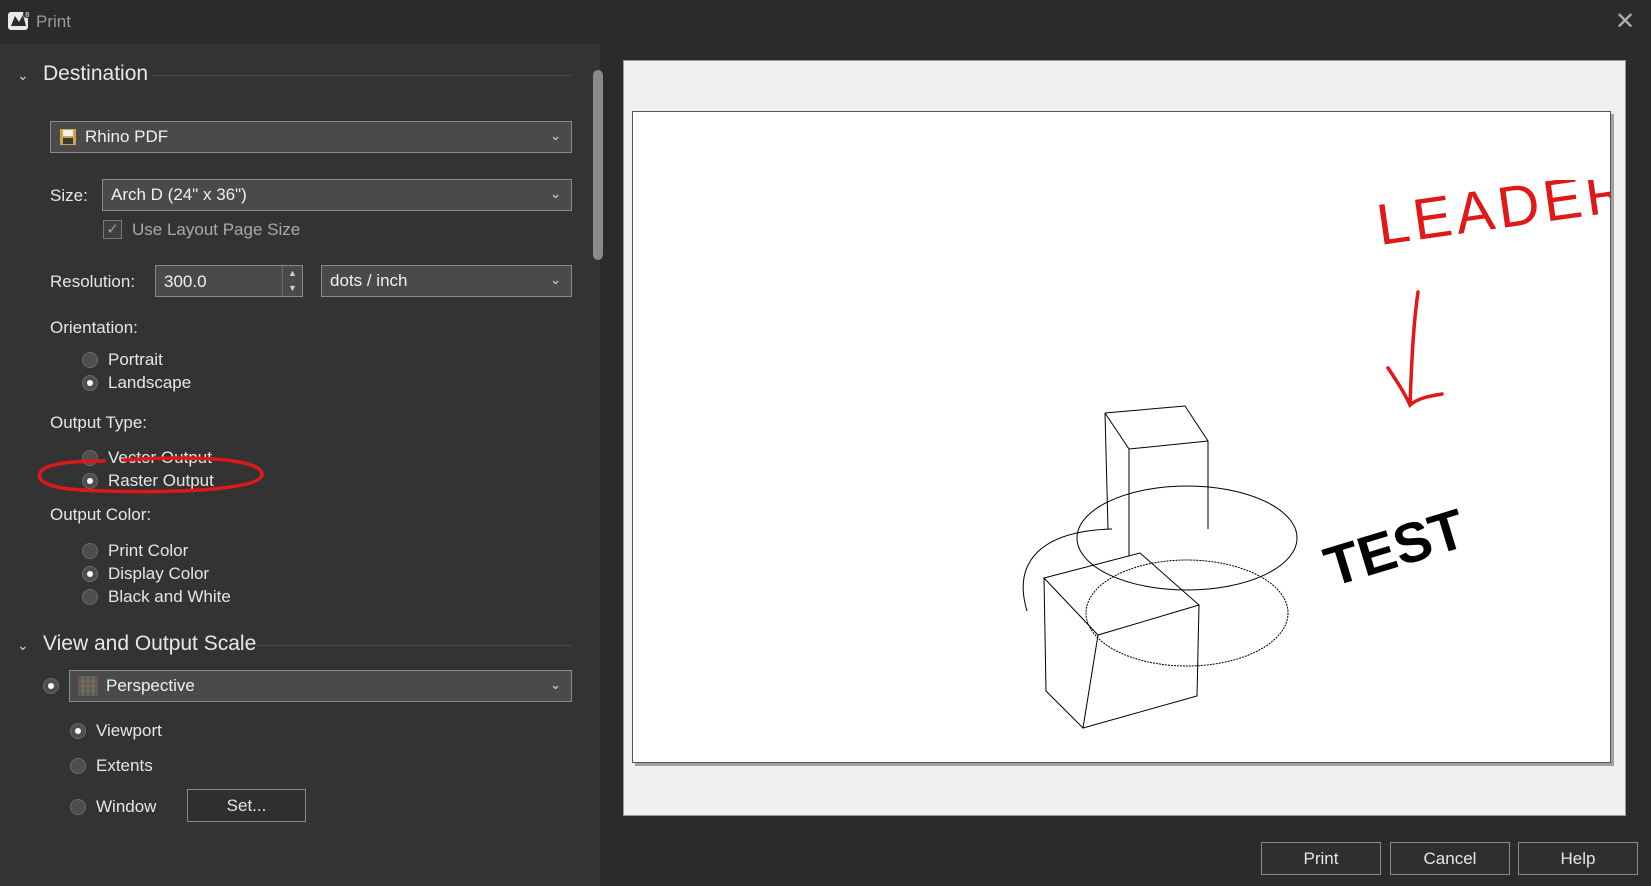 This screenshot has width=1651, height=886. What do you see at coordinates (150, 685) in the screenshot?
I see `view-value: Perspective` at bounding box center [150, 685].